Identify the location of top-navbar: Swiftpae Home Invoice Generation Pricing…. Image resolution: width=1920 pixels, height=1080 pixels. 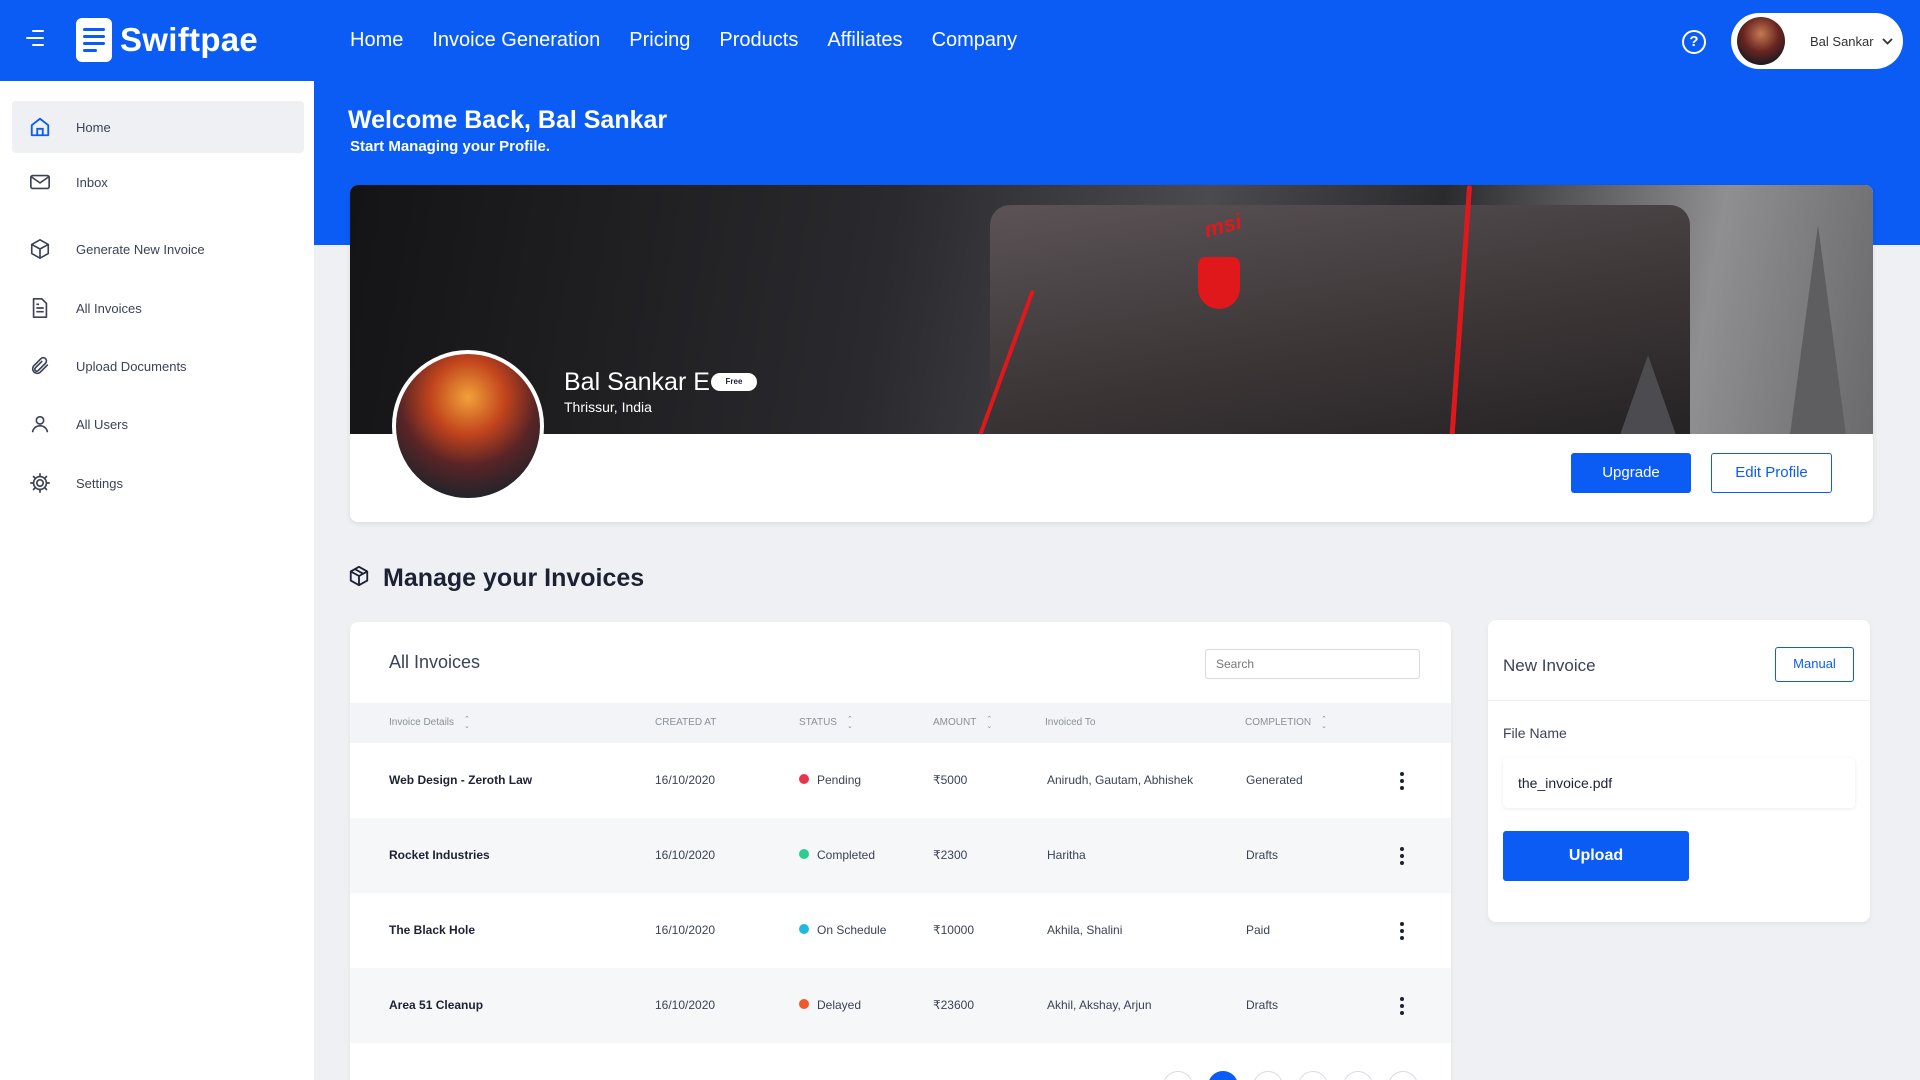
(960, 40).